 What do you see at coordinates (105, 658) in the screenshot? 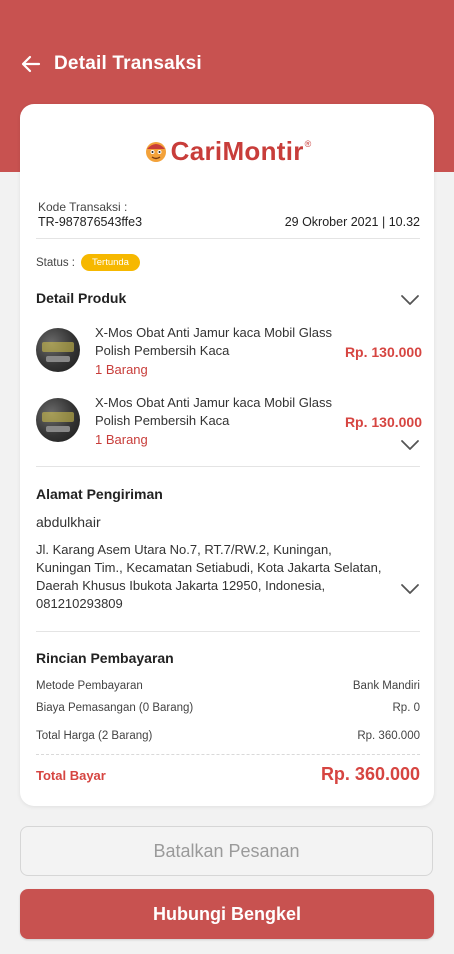
I see `payment-section-title: Rincian Pembayaran` at bounding box center [105, 658].